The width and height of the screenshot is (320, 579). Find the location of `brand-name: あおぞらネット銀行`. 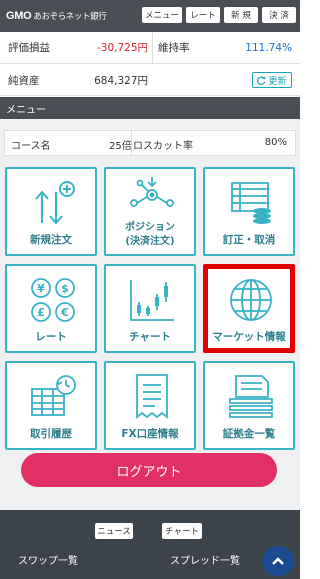

brand-name: あおぞらネット銀行 is located at coordinates (70, 17).